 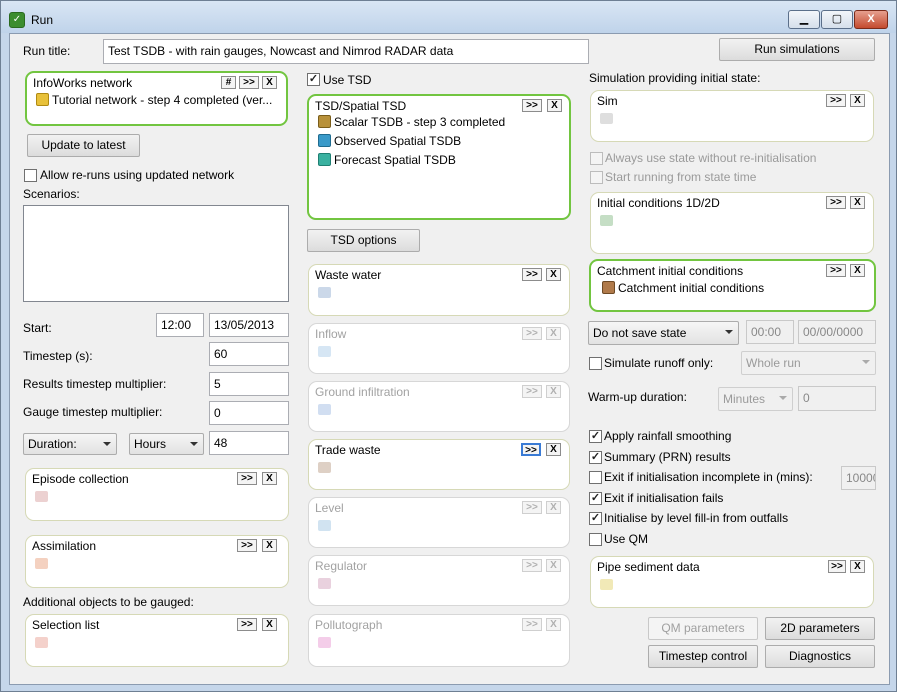 I want to click on network-more-button: >>, so click(x=249, y=82).